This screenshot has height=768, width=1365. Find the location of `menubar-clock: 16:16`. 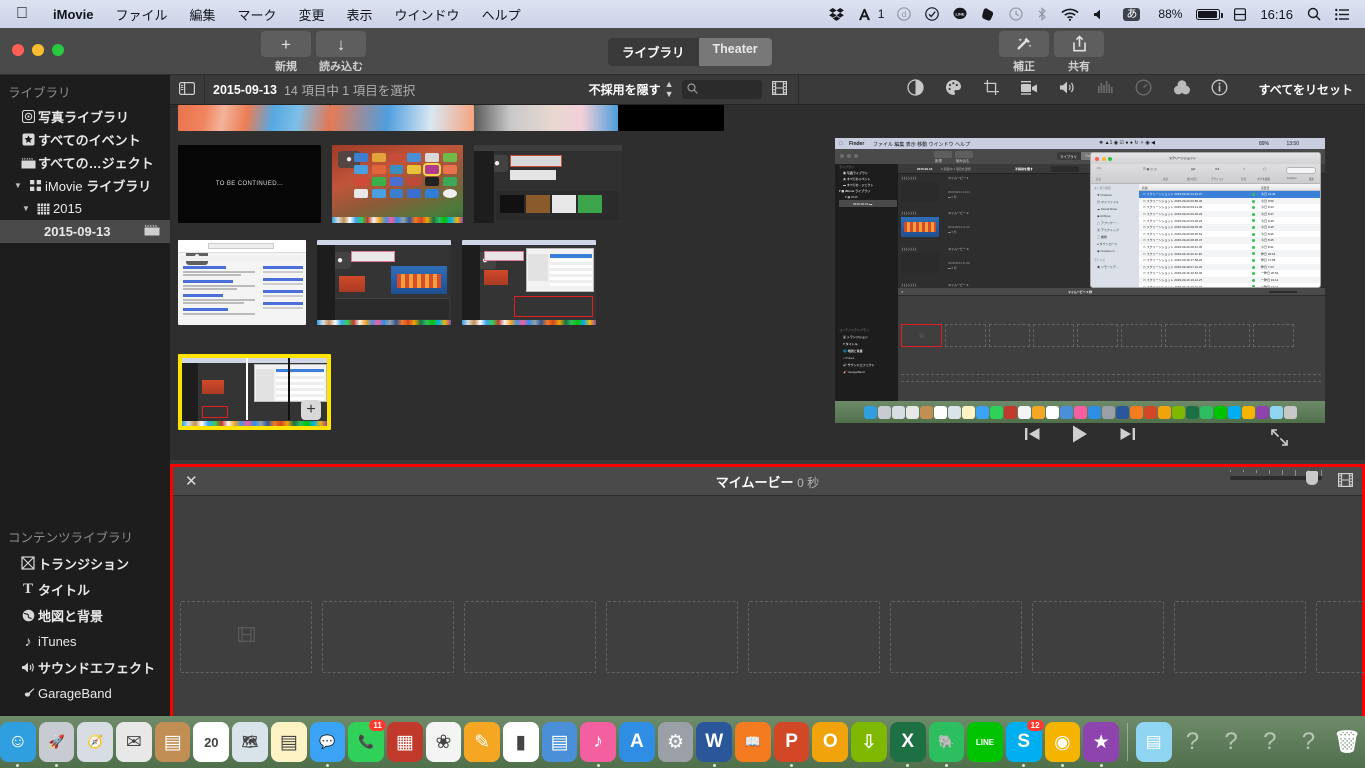

menubar-clock: 16:16 is located at coordinates (1276, 14).